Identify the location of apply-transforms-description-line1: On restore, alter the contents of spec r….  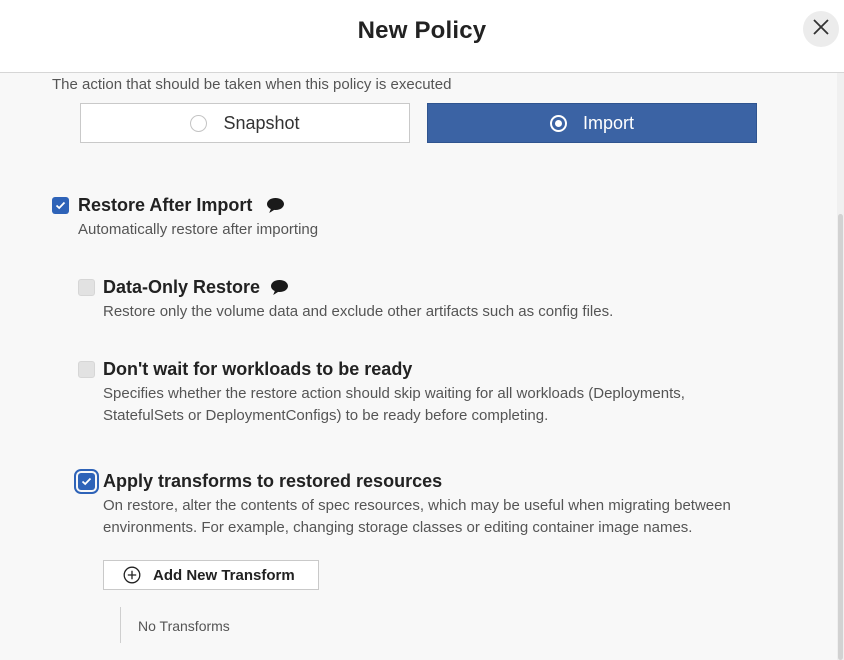
(417, 505).